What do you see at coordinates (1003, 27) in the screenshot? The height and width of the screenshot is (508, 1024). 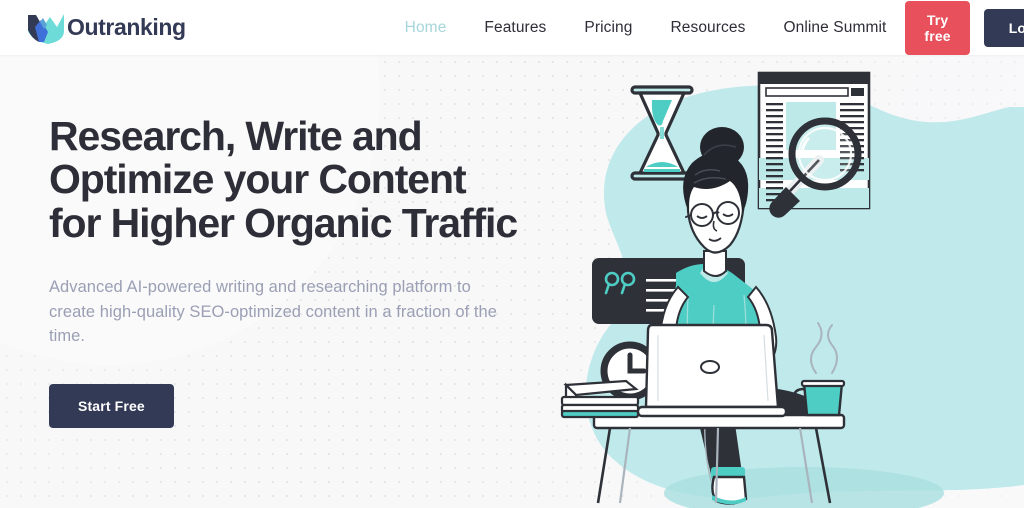 I see `login-button: Login` at bounding box center [1003, 27].